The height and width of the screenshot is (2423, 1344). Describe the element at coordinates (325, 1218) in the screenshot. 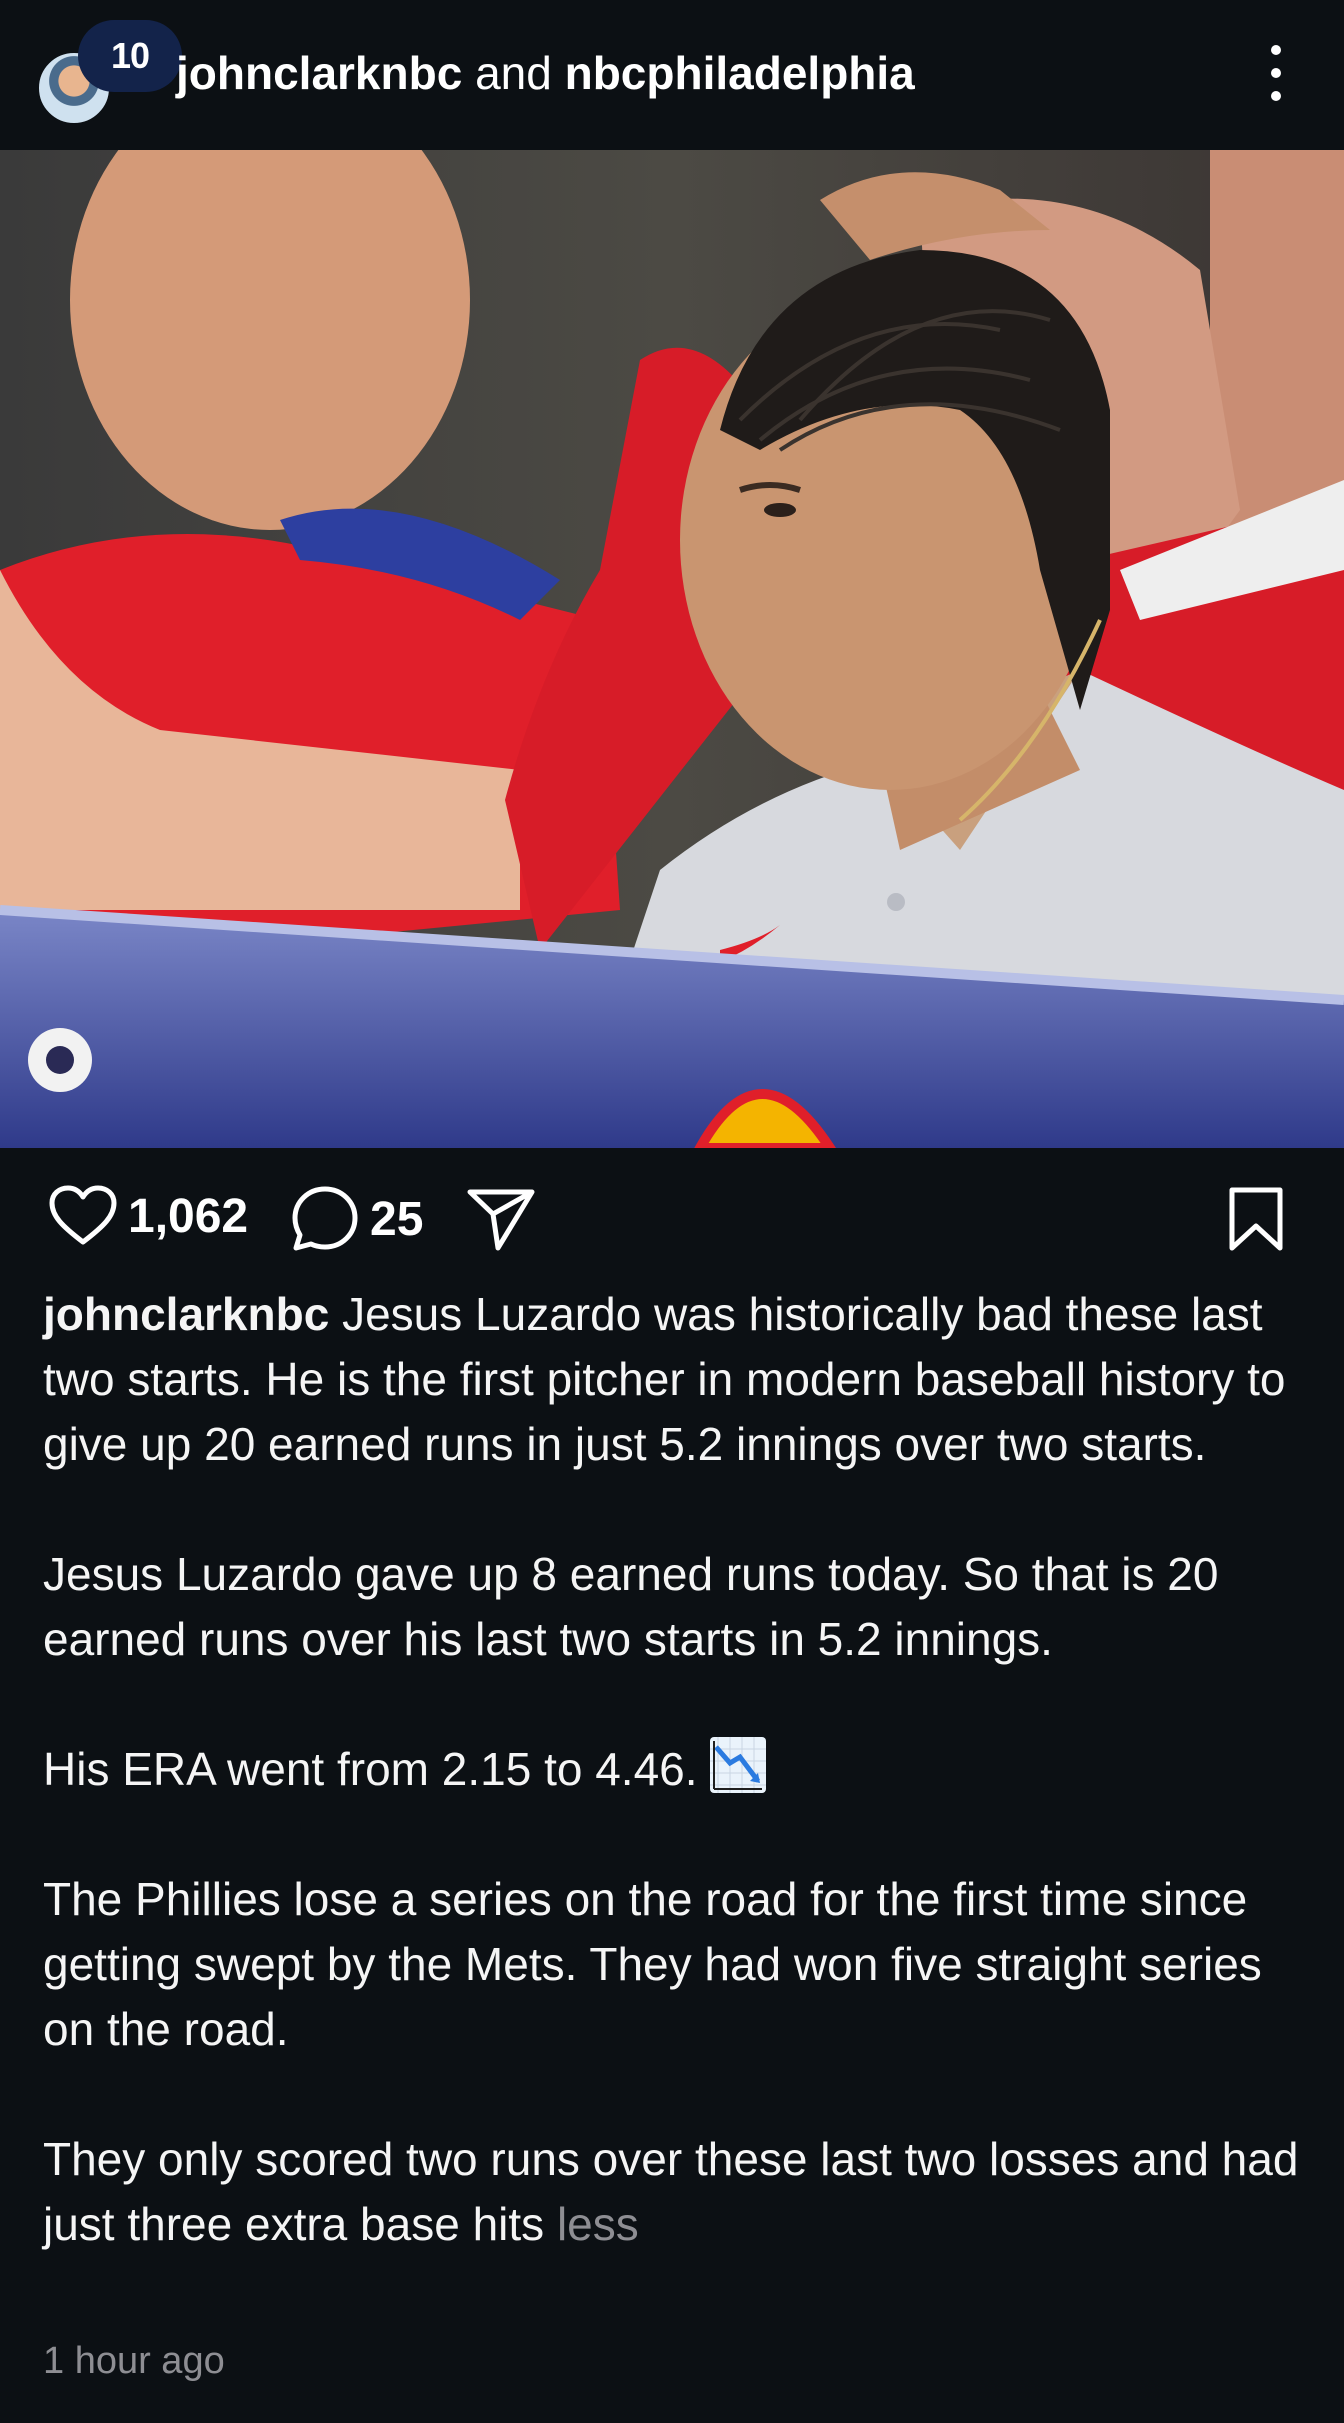

I see `comment-icon` at that location.